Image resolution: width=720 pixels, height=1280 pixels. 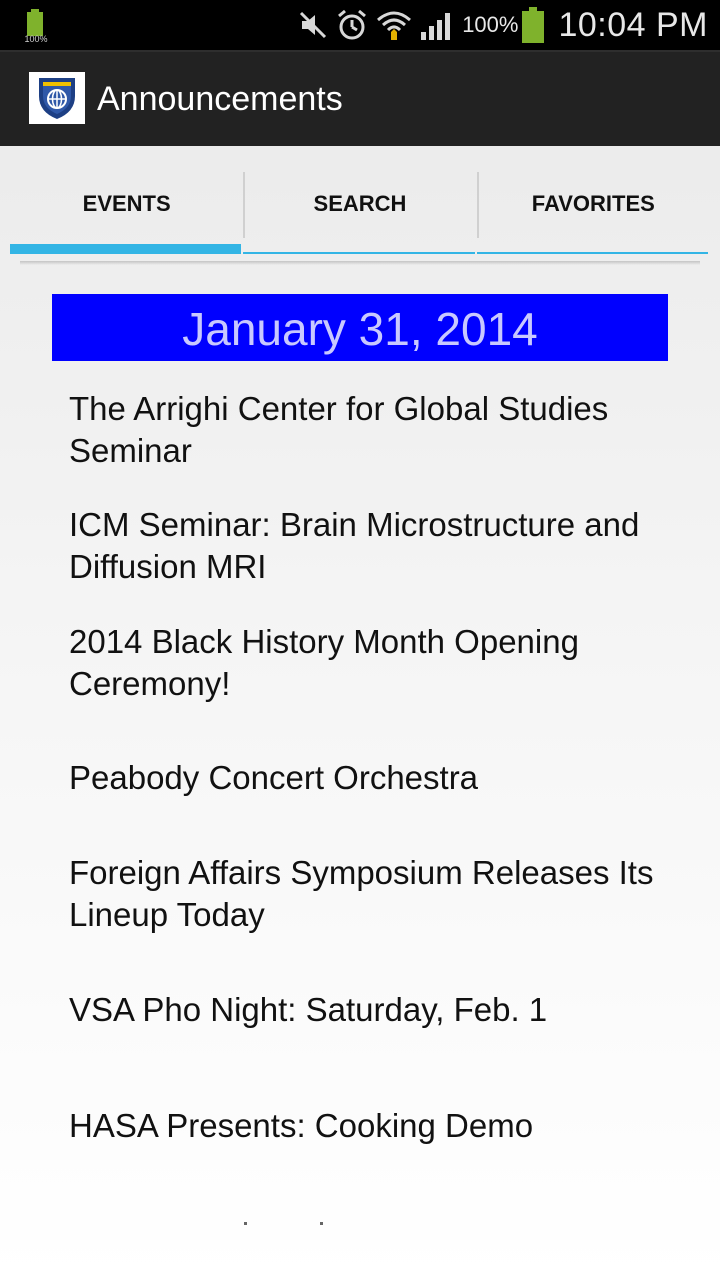 I want to click on battery-icon, so click(x=533, y=25).